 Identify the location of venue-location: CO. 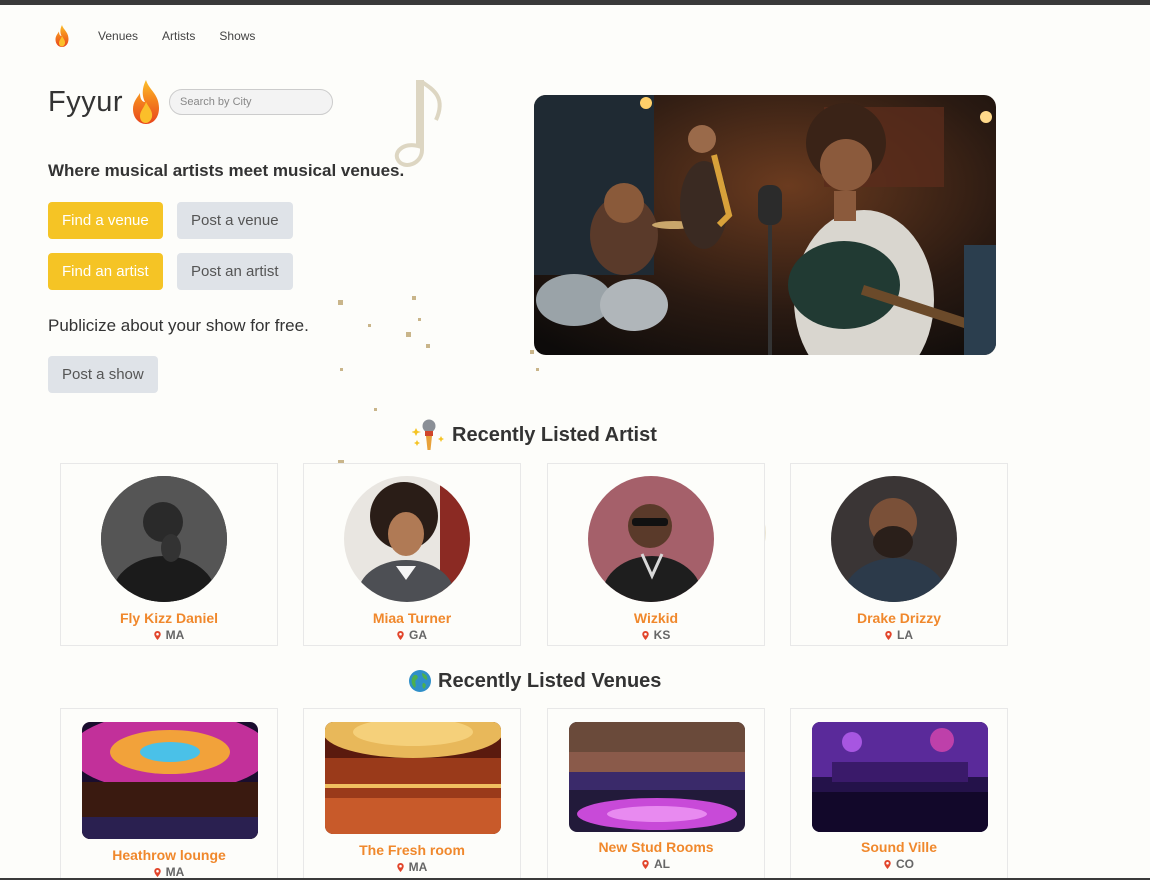
(899, 864).